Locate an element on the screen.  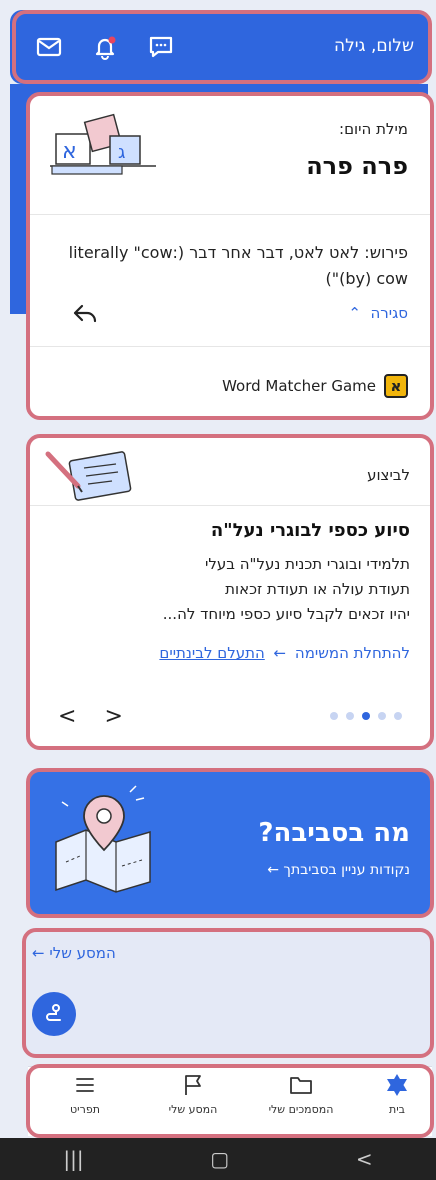
system-nav-bar: ||| ▢ < is located at coordinates (218, 1159).